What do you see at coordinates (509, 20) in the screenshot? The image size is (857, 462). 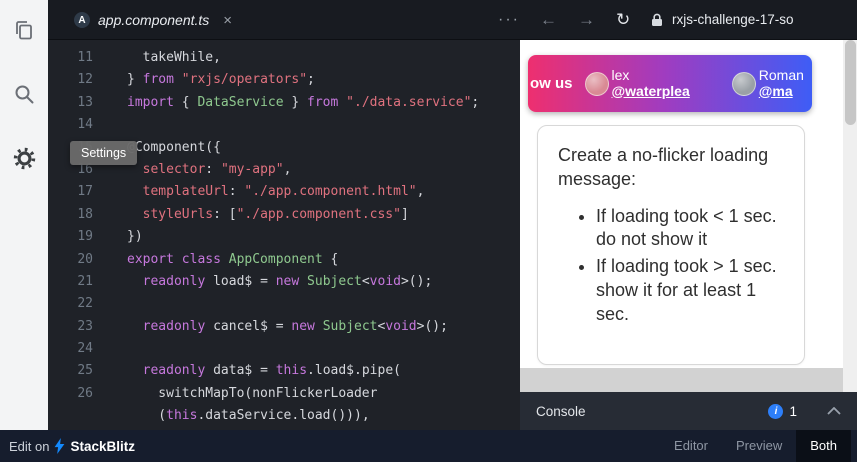 I see `more-actions-icon: ···` at bounding box center [509, 20].